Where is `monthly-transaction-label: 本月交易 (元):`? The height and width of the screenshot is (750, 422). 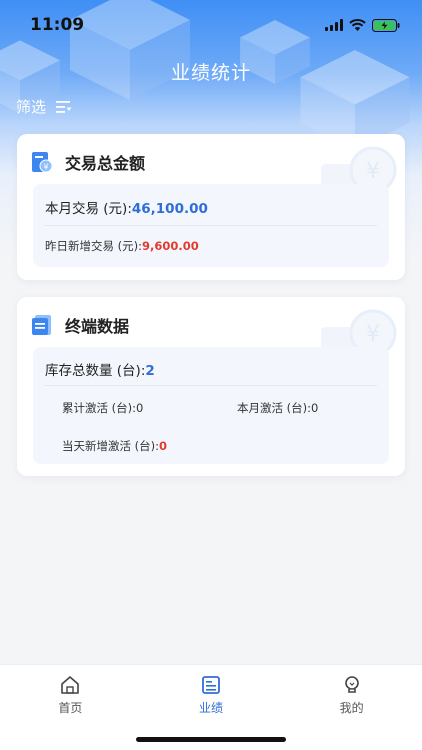
monthly-transaction-label: 本月交易 (元): is located at coordinates (88, 209).